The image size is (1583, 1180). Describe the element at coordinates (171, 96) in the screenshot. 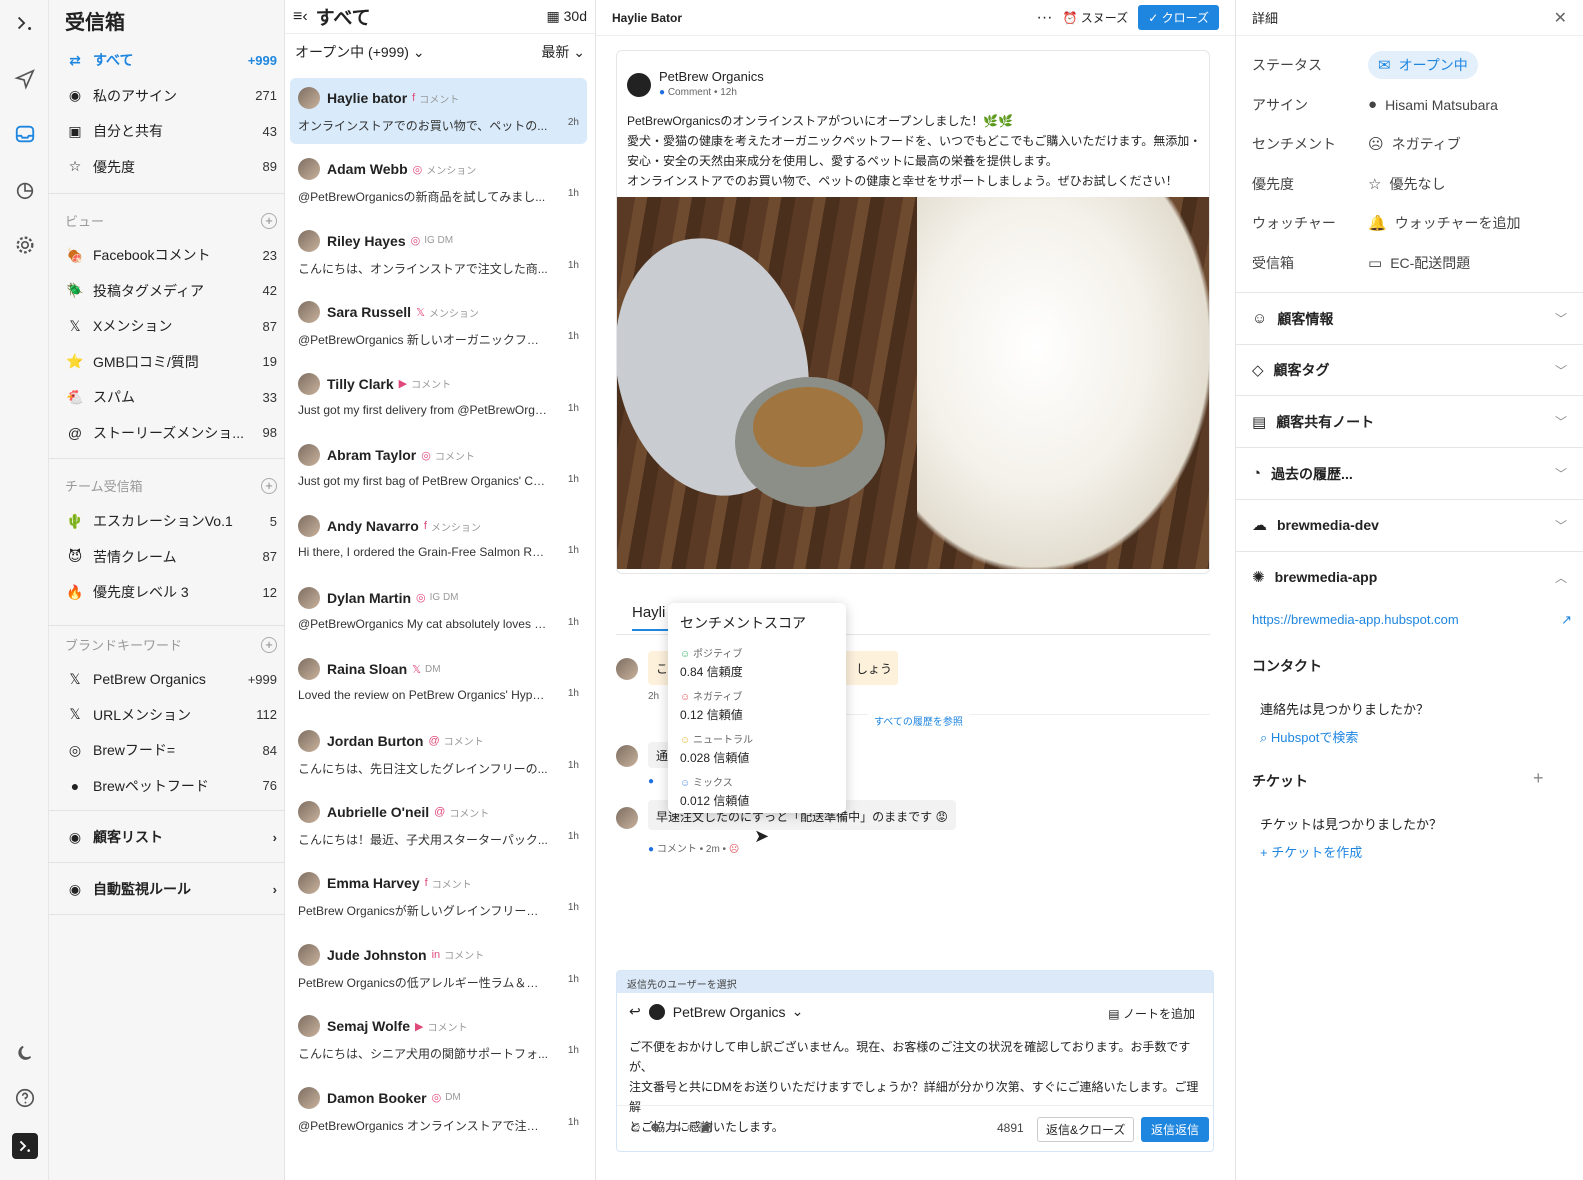

I see `nav-item-1: ◉ 私のアサイン 271` at that location.